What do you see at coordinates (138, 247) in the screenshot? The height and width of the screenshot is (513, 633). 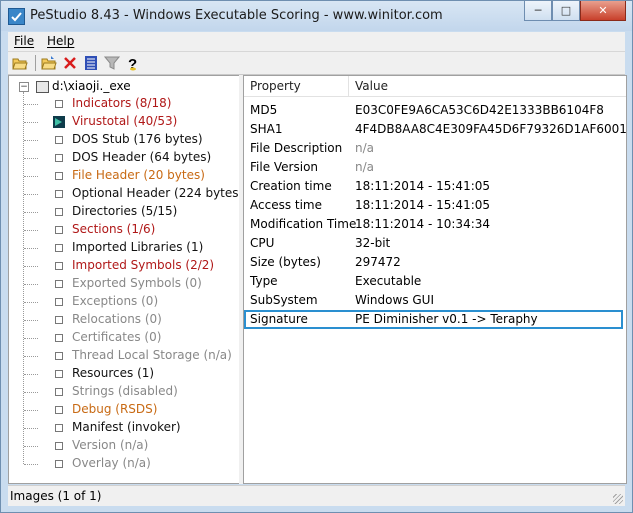 I see `tree-item-label: Imported Libraries (1)` at bounding box center [138, 247].